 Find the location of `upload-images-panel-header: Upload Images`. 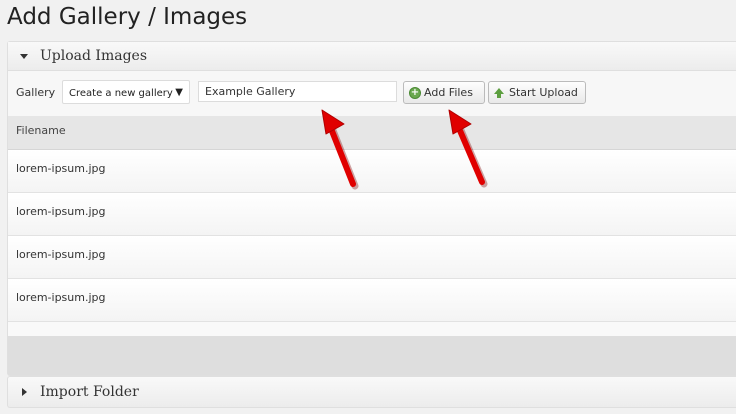

upload-images-panel-header: Upload Images is located at coordinates (372, 56).